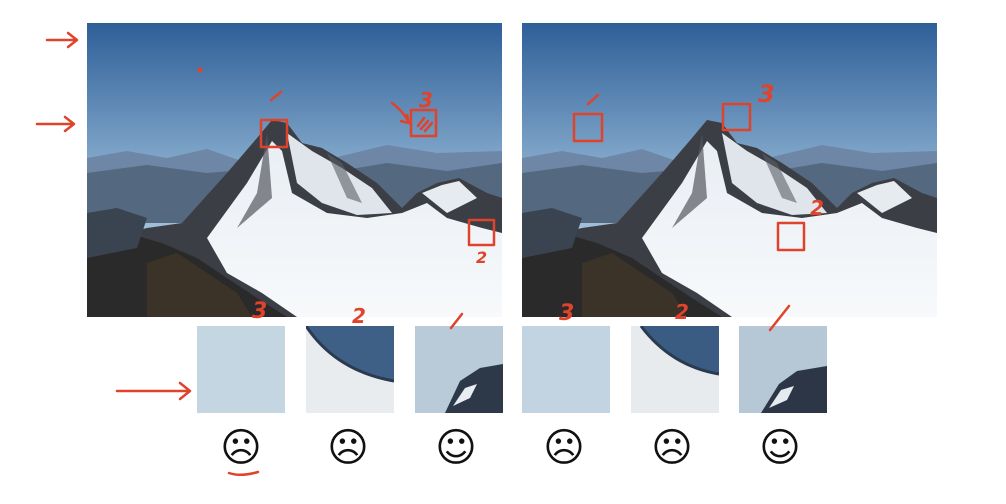  Describe the element at coordinates (783, 369) in the screenshot. I see `patch-6-peak` at that location.